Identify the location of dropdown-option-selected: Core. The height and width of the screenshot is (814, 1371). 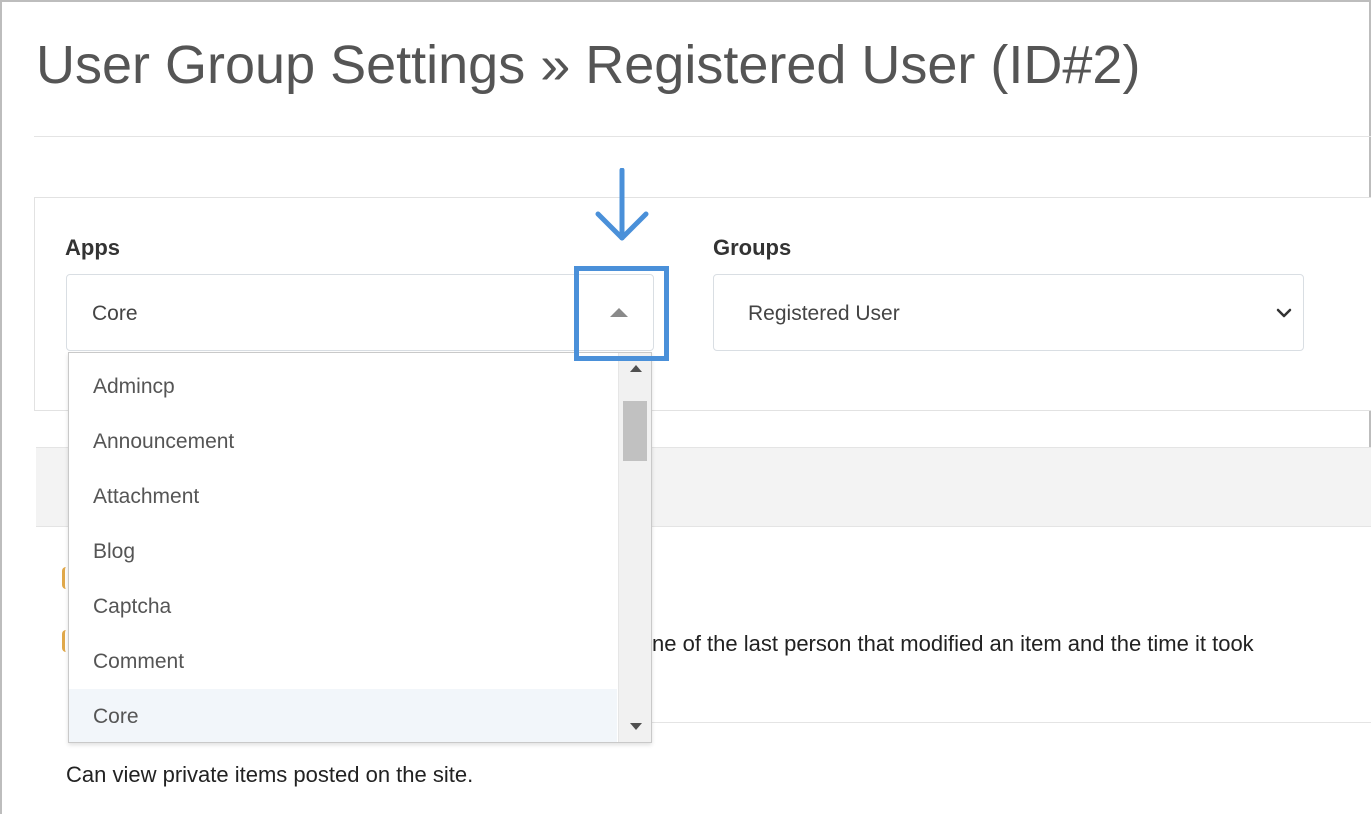
(343, 715).